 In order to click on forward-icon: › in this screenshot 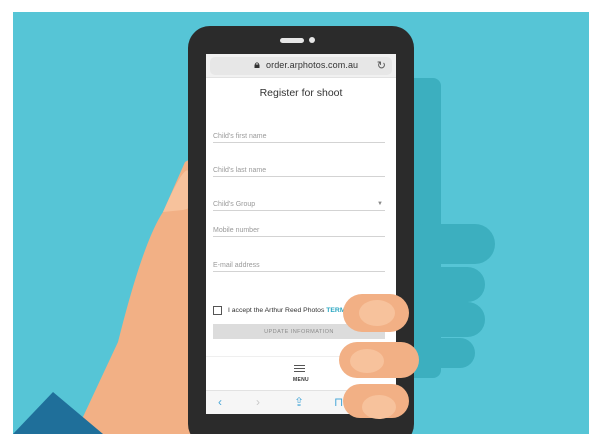, I will do `click(258, 402)`.